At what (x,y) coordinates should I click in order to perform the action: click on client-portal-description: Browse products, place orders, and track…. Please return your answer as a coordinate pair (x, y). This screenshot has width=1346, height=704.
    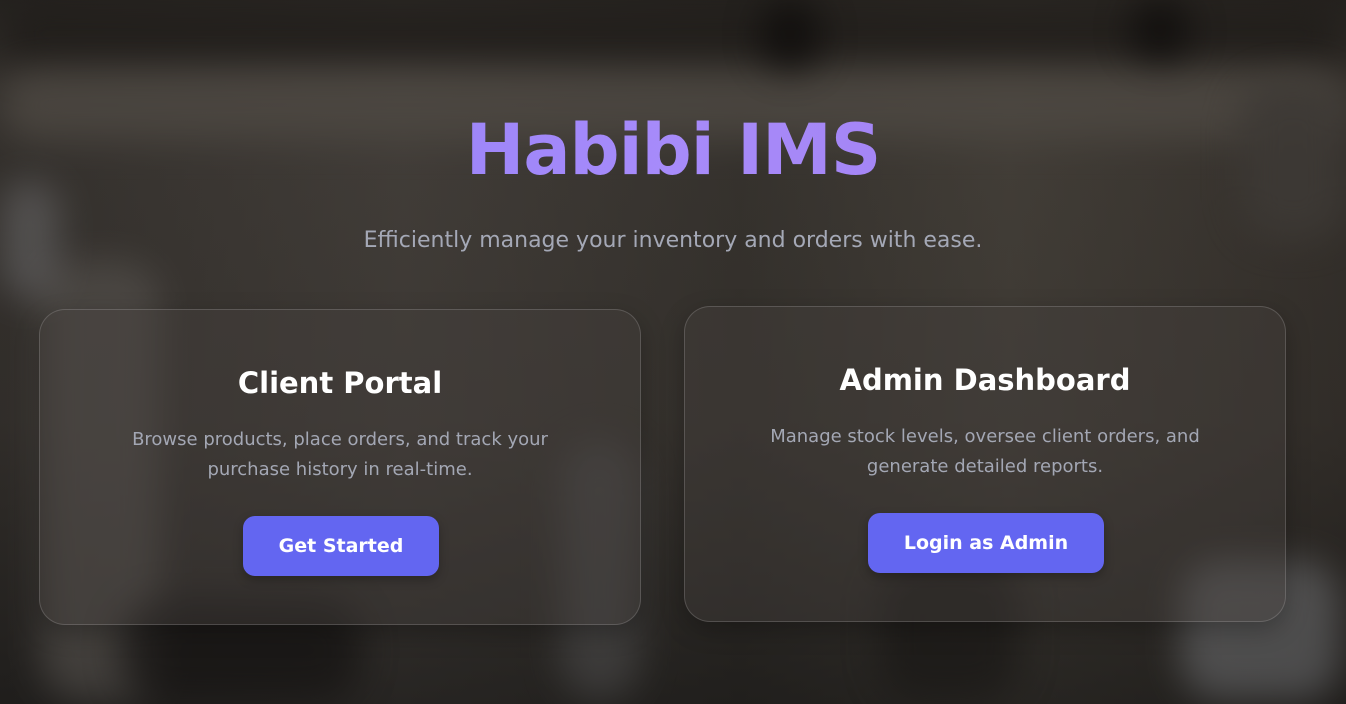
    Looking at the image, I should click on (340, 454).